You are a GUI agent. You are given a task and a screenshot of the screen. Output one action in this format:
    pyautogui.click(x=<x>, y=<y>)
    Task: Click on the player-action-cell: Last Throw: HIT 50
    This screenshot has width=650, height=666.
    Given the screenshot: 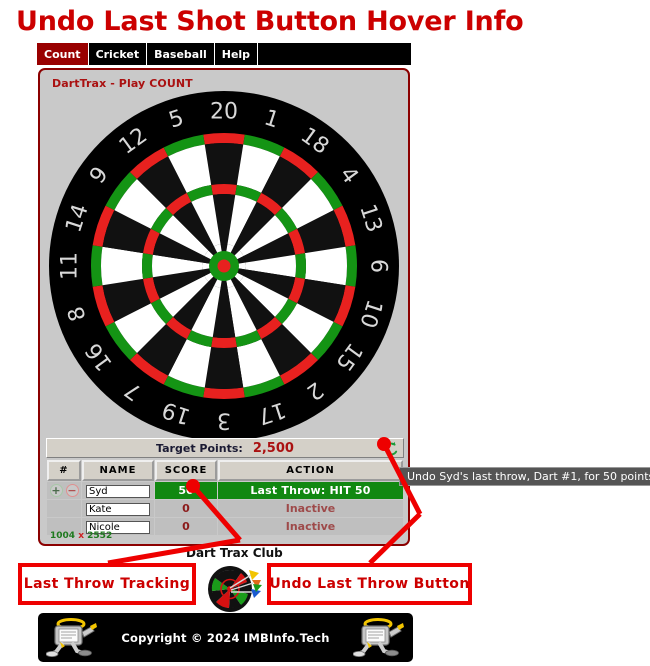 What is the action you would take?
    pyautogui.click(x=310, y=490)
    